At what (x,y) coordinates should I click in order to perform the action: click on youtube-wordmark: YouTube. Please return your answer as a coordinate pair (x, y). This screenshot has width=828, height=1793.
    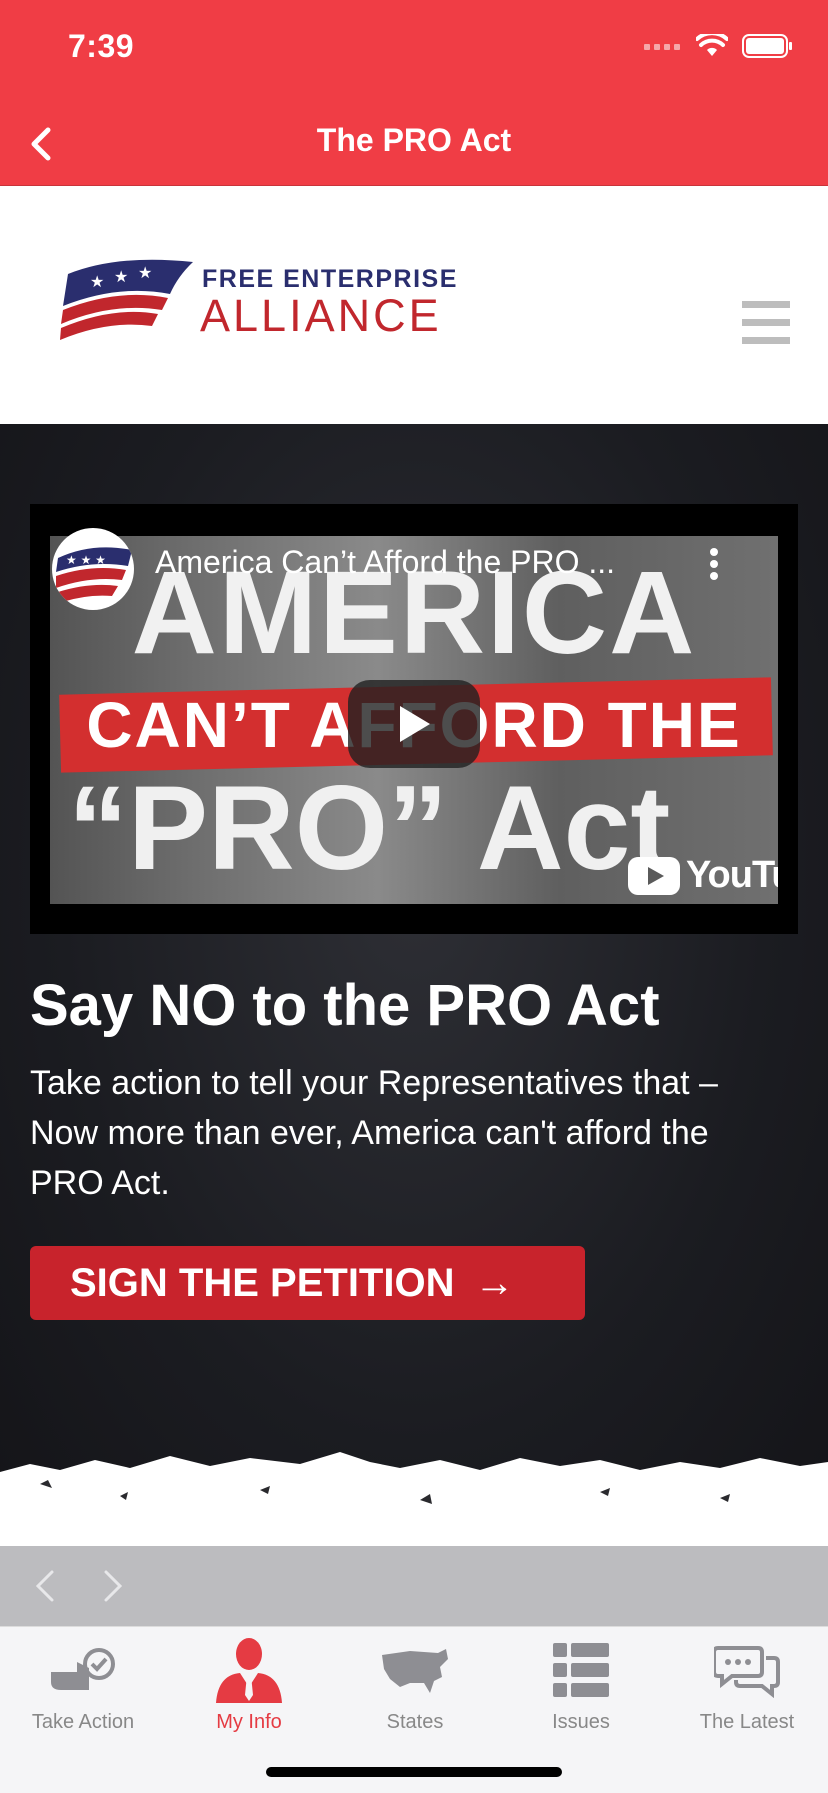
    Looking at the image, I should click on (732, 875).